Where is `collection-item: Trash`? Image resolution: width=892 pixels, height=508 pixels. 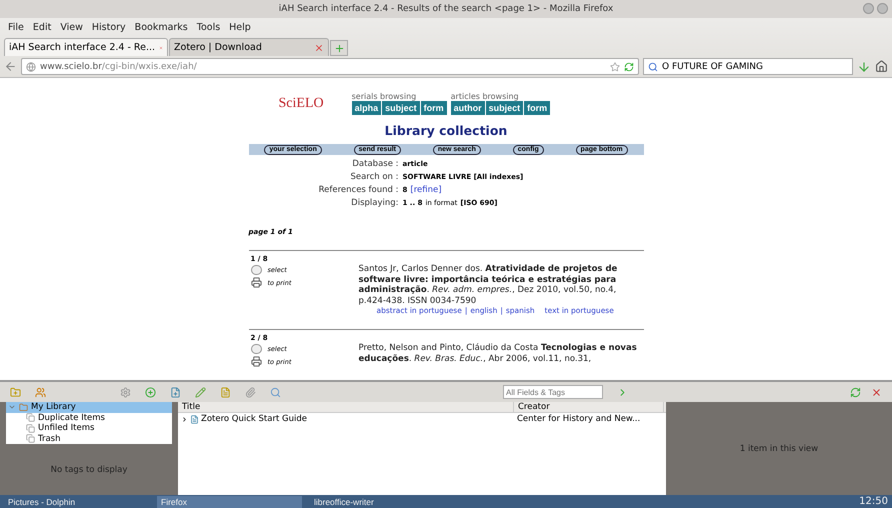
collection-item: Trash is located at coordinates (89, 439).